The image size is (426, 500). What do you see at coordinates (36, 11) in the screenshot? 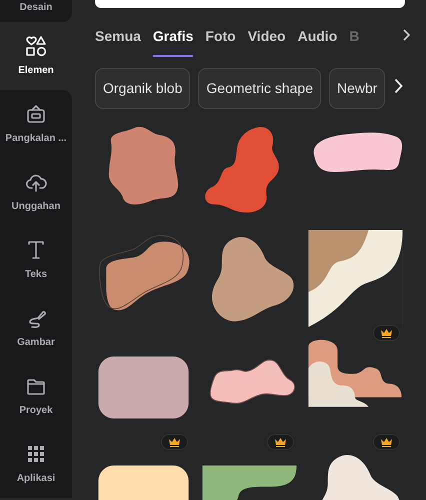
I see `sidebar-item: Desain` at bounding box center [36, 11].